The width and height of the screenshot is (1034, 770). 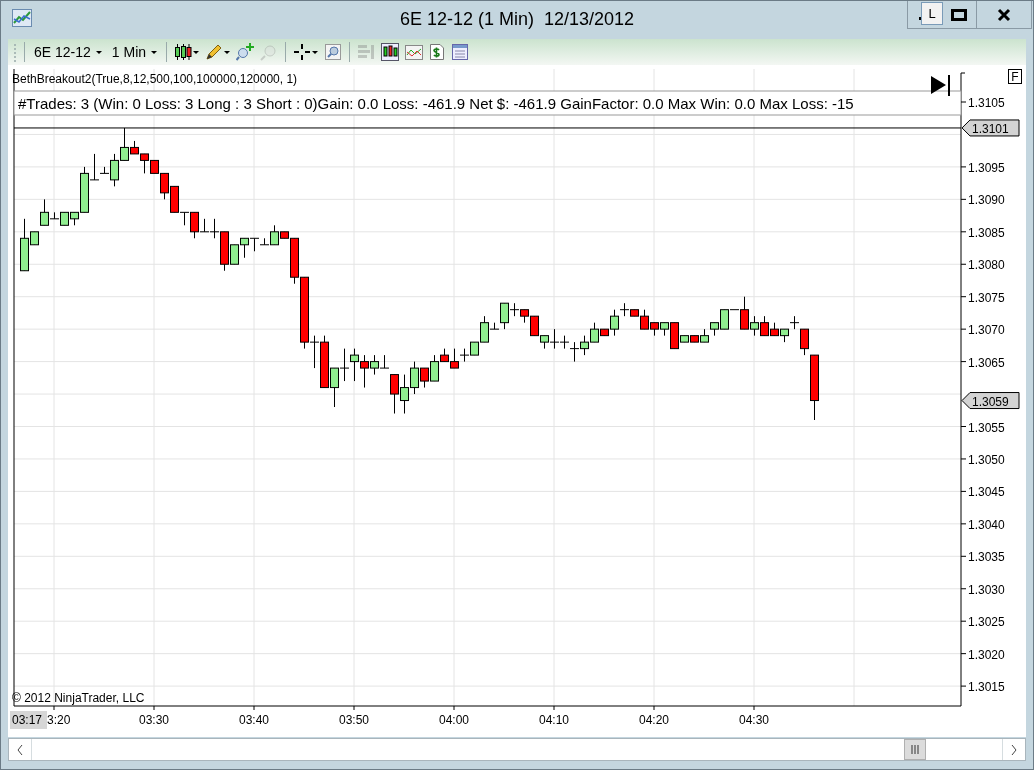 I want to click on price-axis-label: 1.3070, so click(x=986, y=330).